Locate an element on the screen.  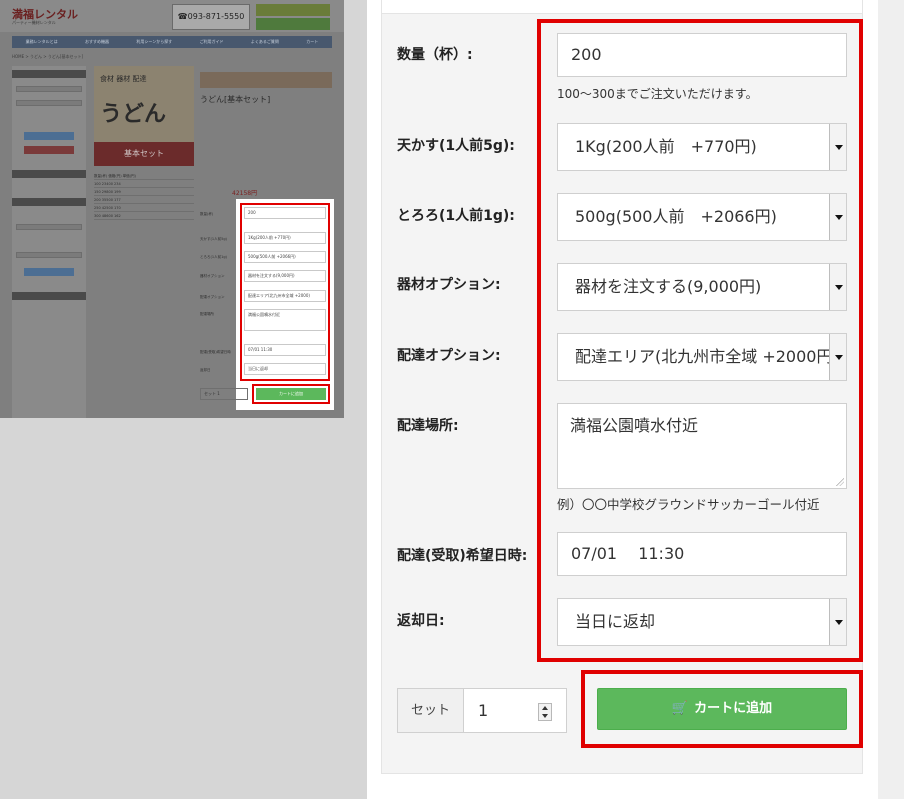
thumbnail-contact-button is located at coordinates (293, 10).